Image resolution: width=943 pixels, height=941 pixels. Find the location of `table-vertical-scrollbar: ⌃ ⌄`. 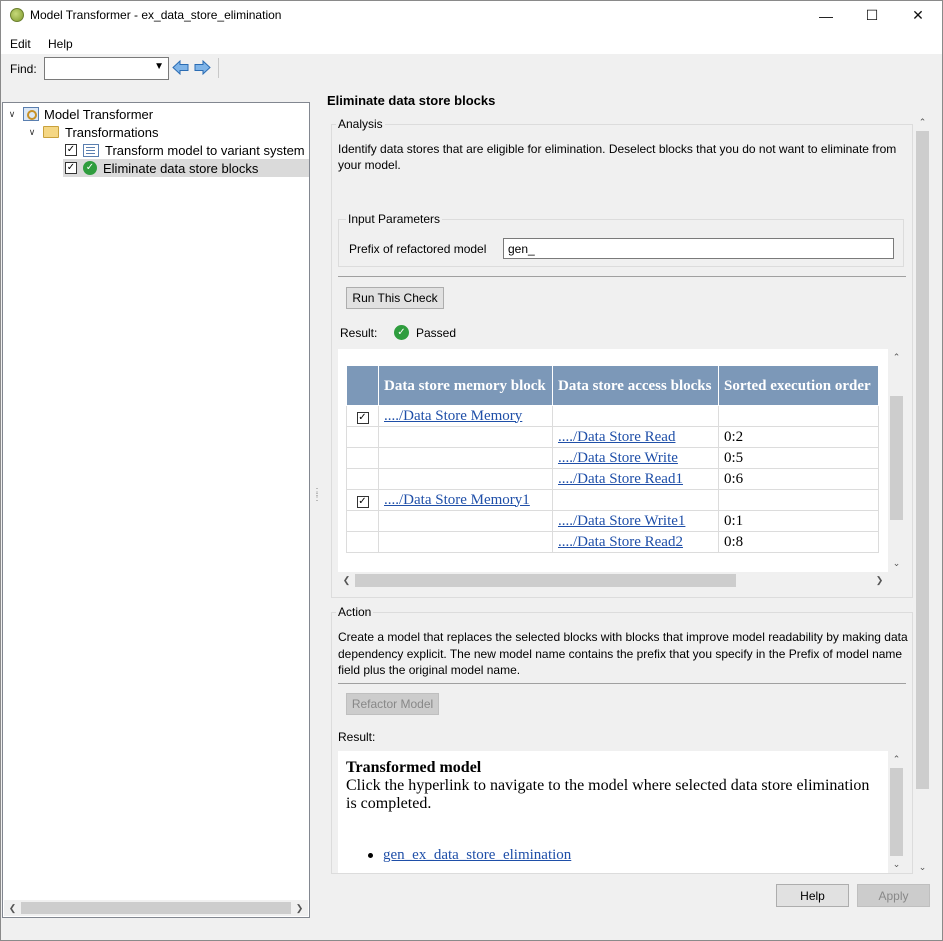

table-vertical-scrollbar: ⌃ ⌄ is located at coordinates (896, 460).